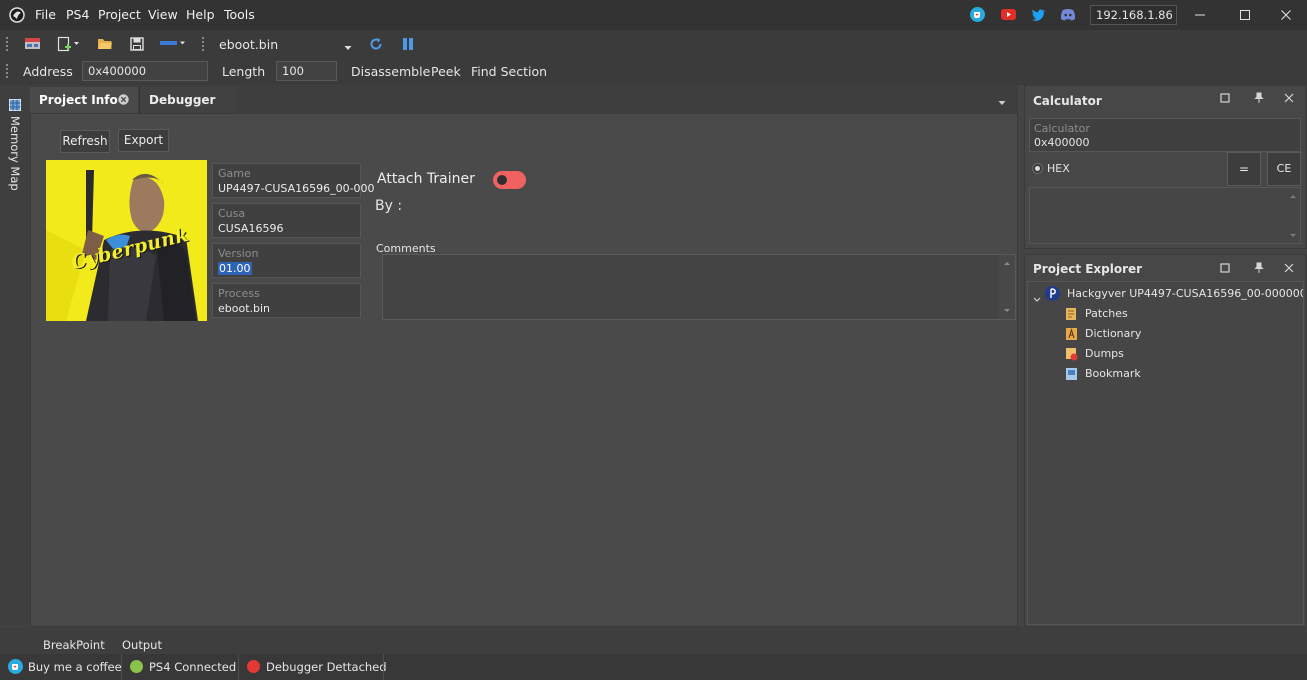 This screenshot has width=1307, height=680. What do you see at coordinates (182, 100) in the screenshot?
I see `tab-debugger-label: Debugger` at bounding box center [182, 100].